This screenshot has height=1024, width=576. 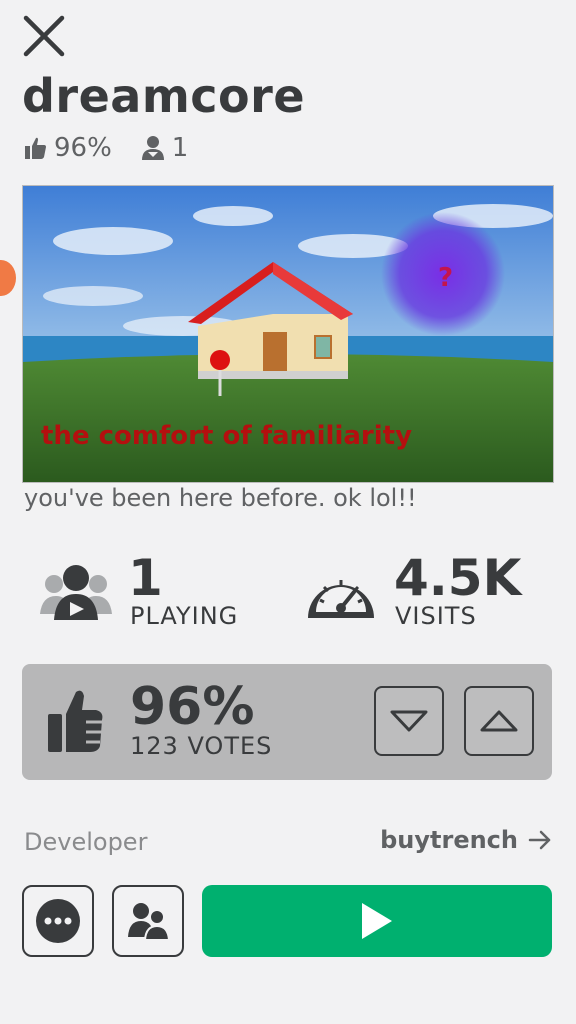 I want to click on developer-label: Developer, so click(x=86, y=842).